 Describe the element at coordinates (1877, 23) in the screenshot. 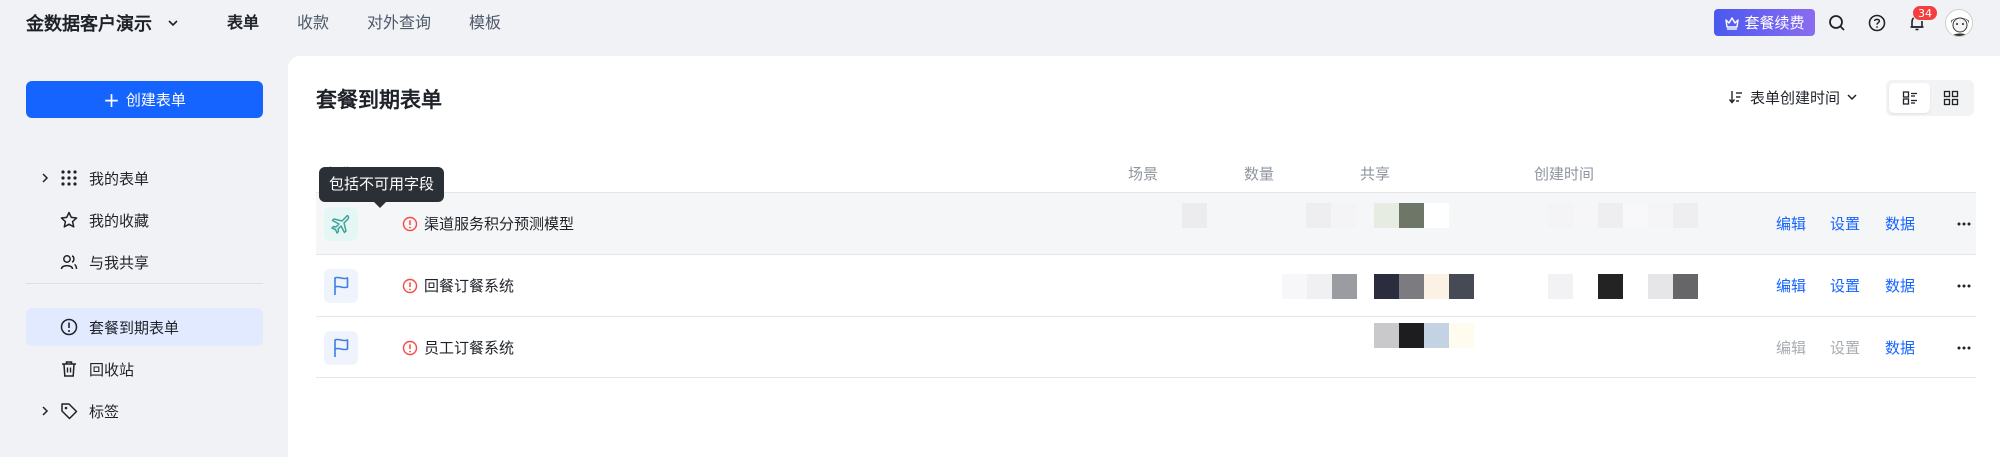

I see `help-icon` at that location.